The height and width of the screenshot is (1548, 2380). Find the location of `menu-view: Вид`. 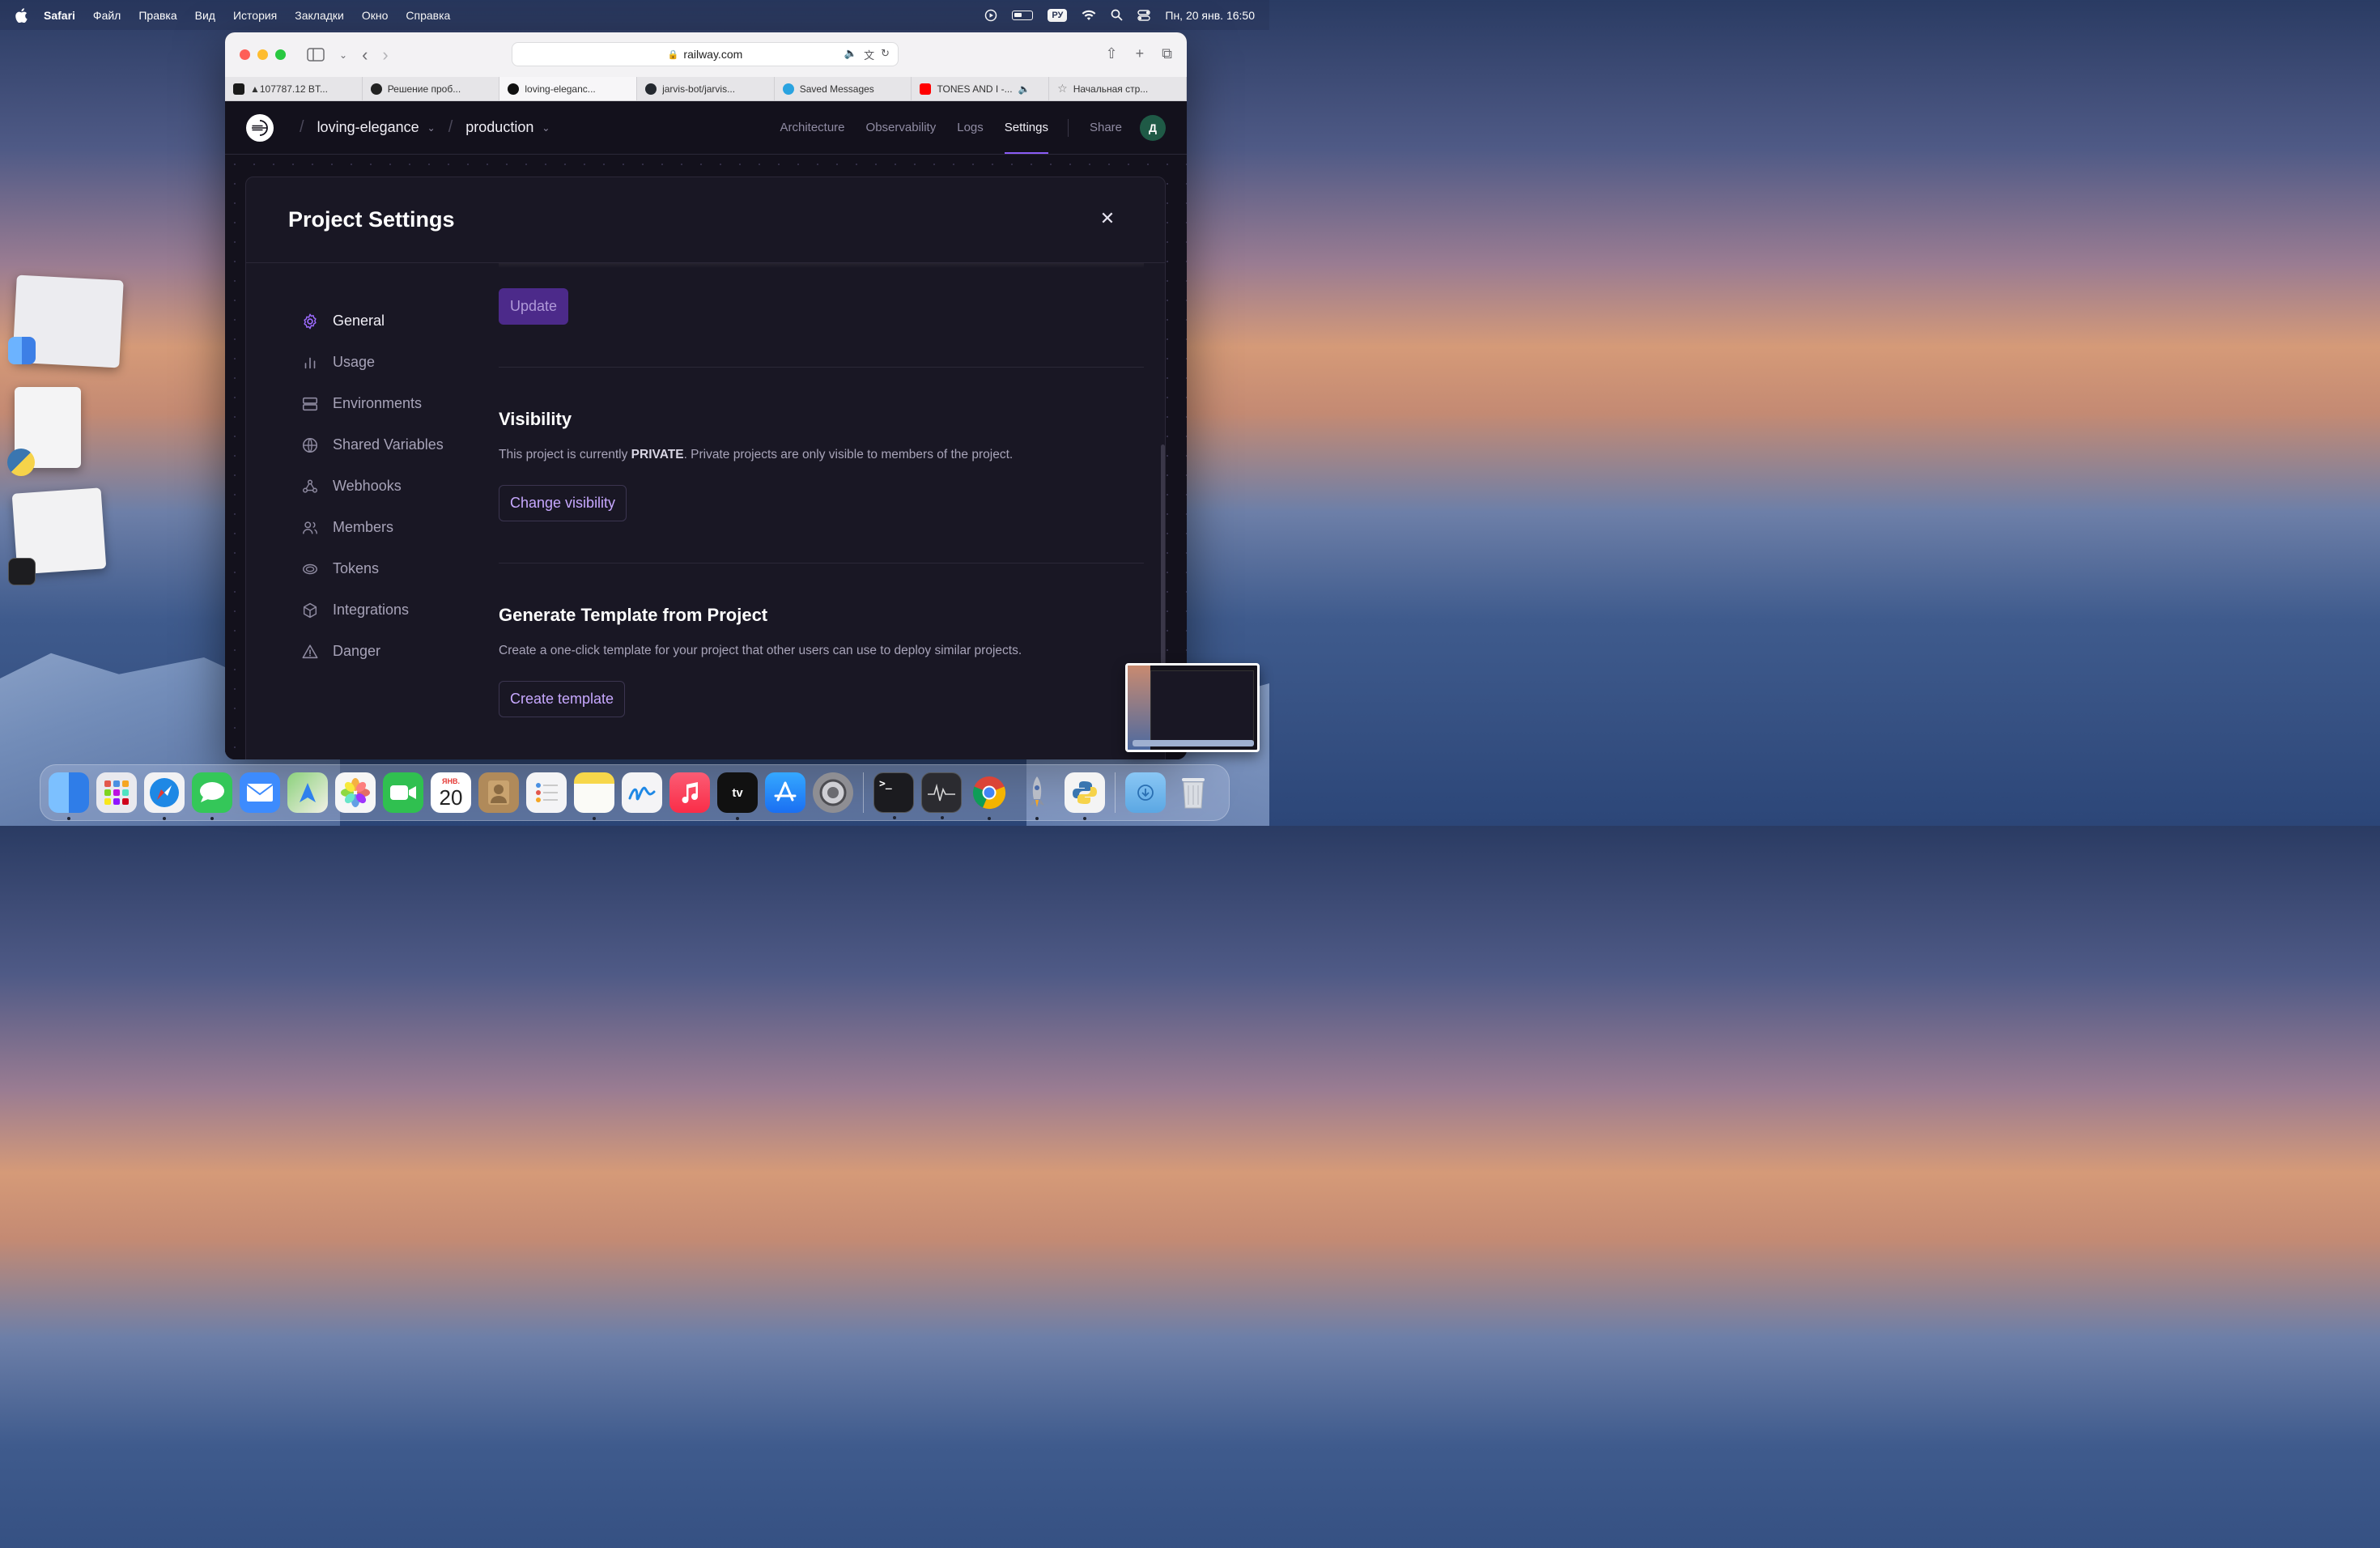

menu-view: Вид is located at coordinates (205, 15).